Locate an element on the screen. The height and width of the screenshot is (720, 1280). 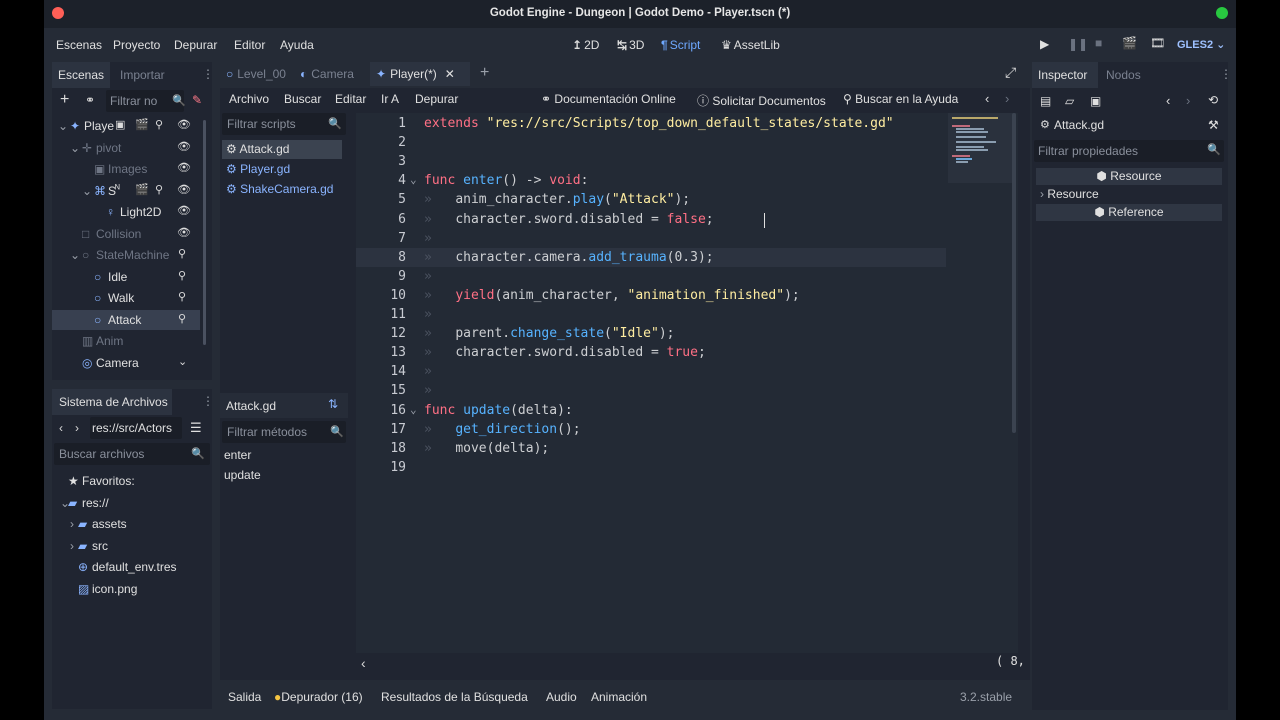
tab-inspector: Inspector is located at coordinates (1065, 75).